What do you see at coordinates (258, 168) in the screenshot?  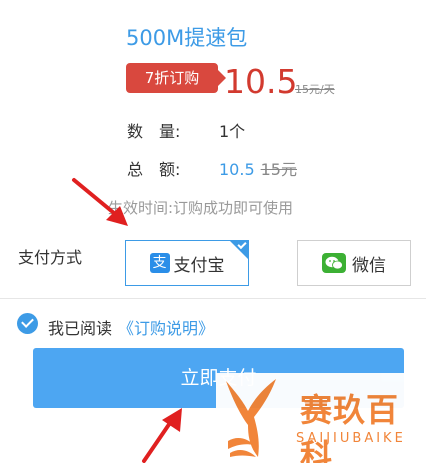 I see `total-amount: 10.5 15元` at bounding box center [258, 168].